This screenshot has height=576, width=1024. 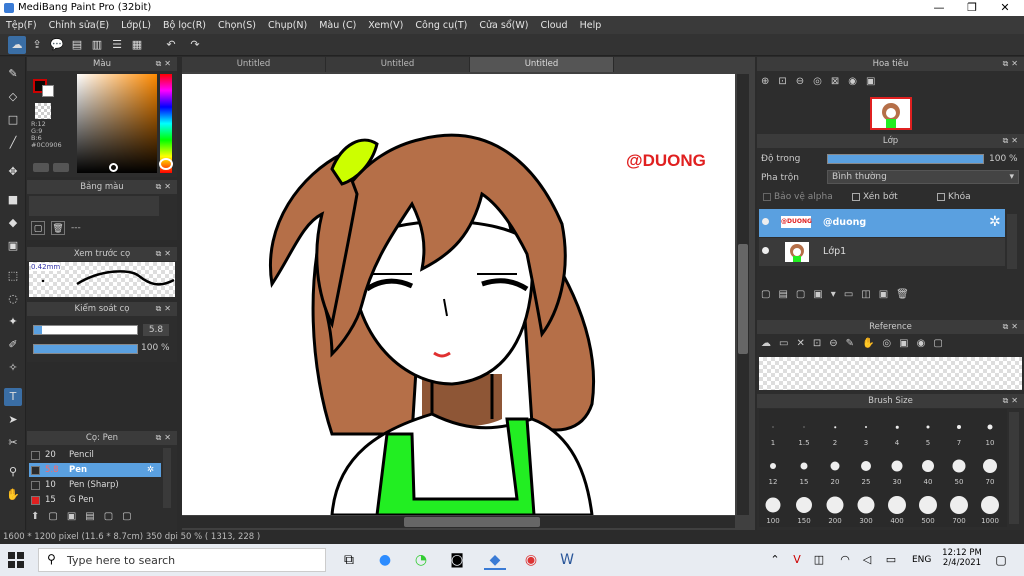 I want to click on chevron-up-icon: ⌃, so click(x=775, y=560).